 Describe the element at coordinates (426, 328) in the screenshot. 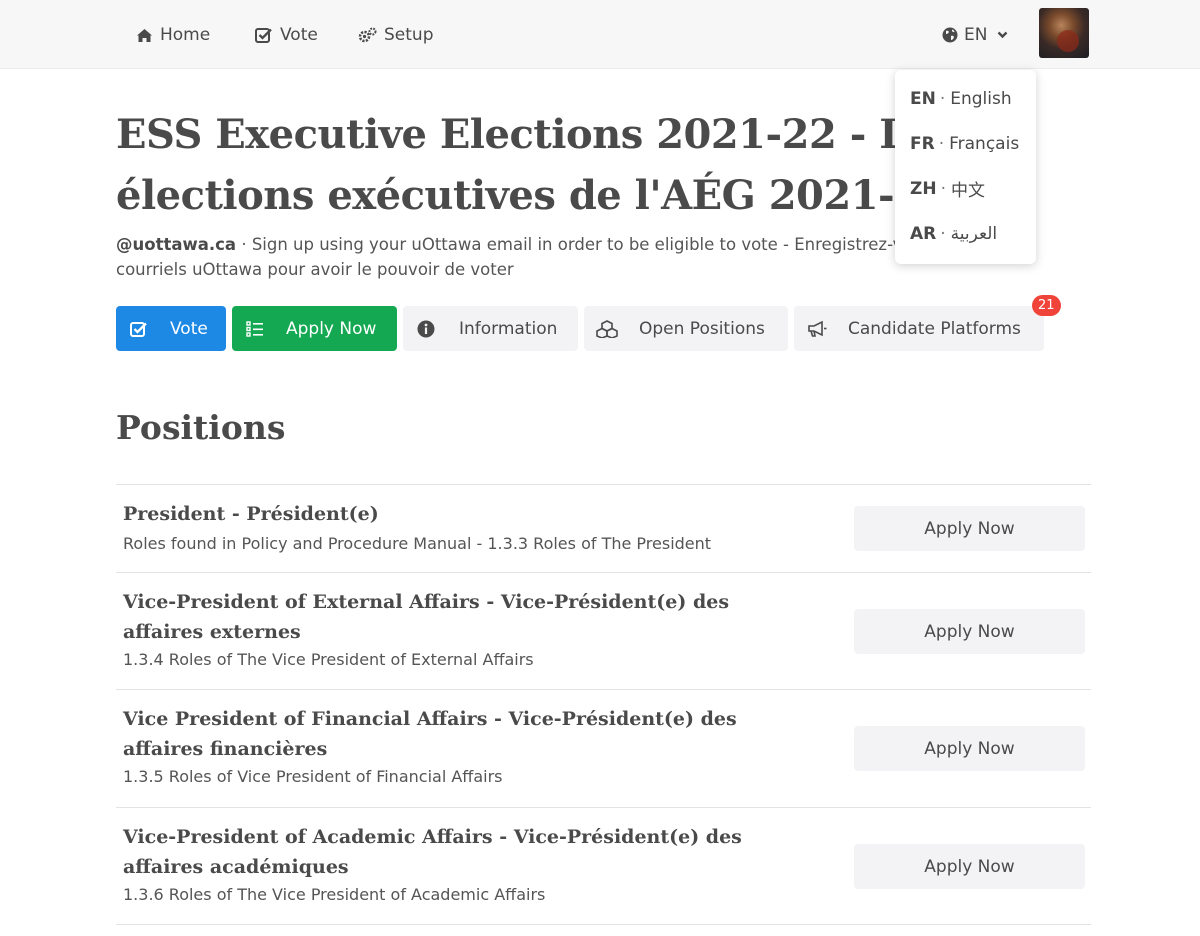

I see `info-icon` at that location.